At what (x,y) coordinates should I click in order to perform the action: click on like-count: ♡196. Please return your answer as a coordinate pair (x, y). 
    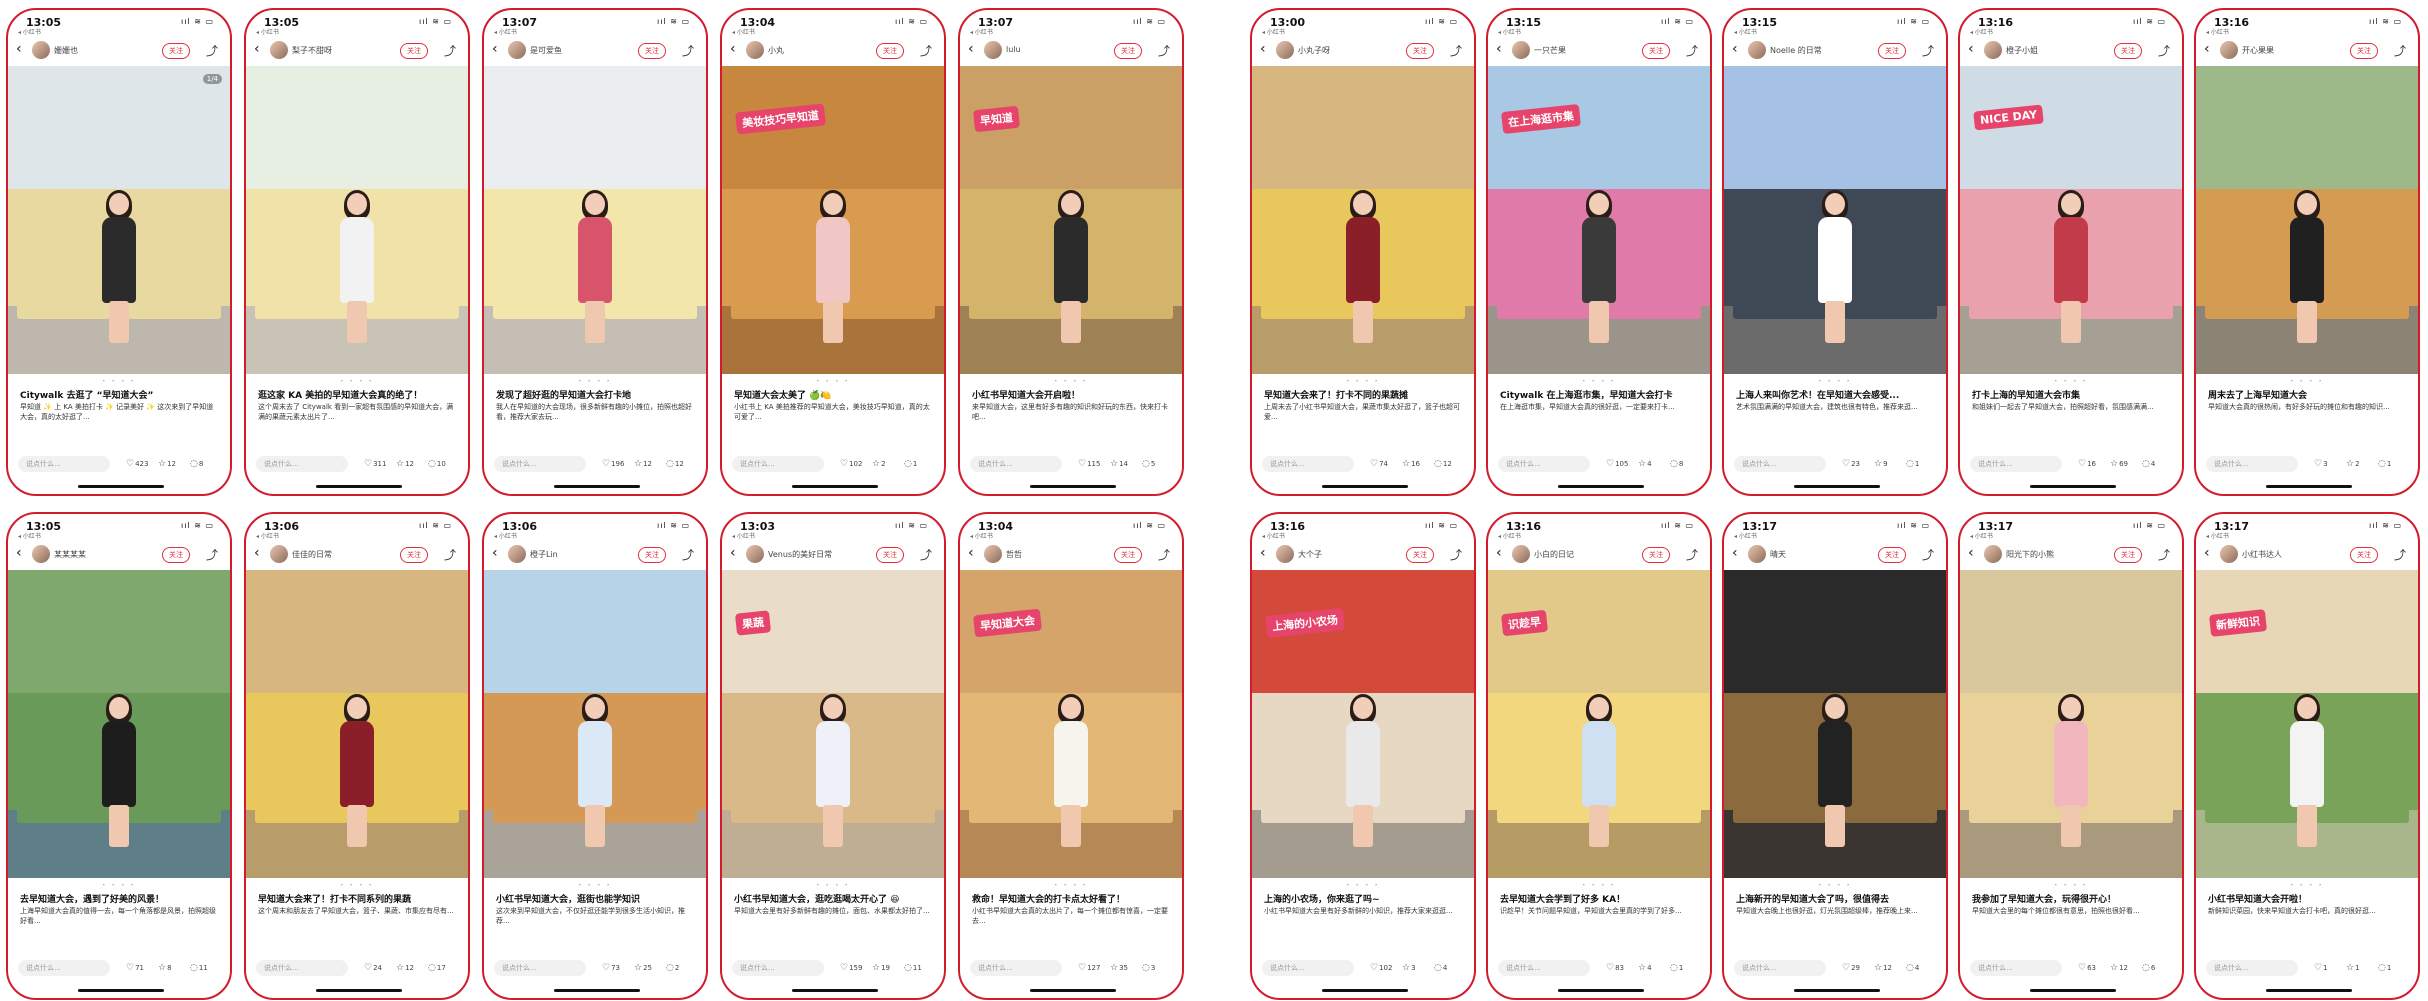
    Looking at the image, I should click on (613, 464).